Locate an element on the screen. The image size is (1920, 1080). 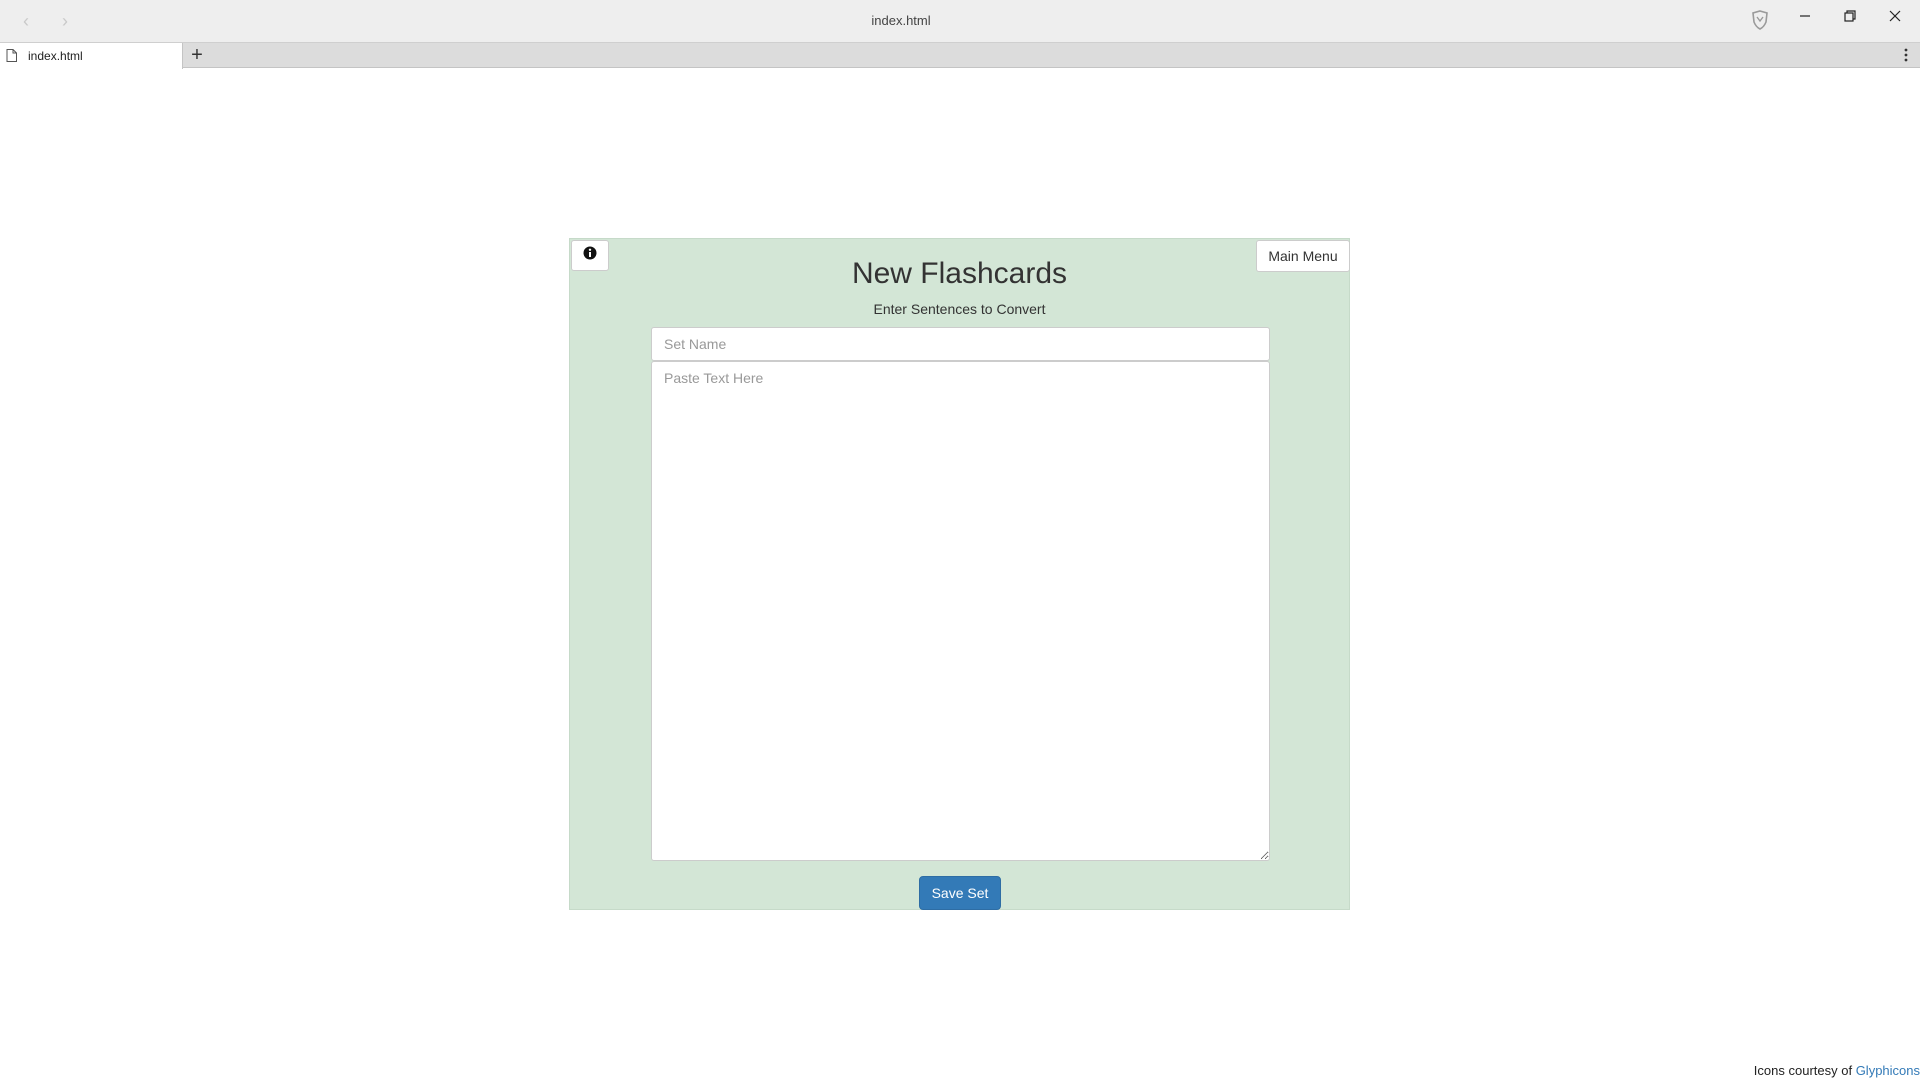
set-name-input is located at coordinates (960, 344).